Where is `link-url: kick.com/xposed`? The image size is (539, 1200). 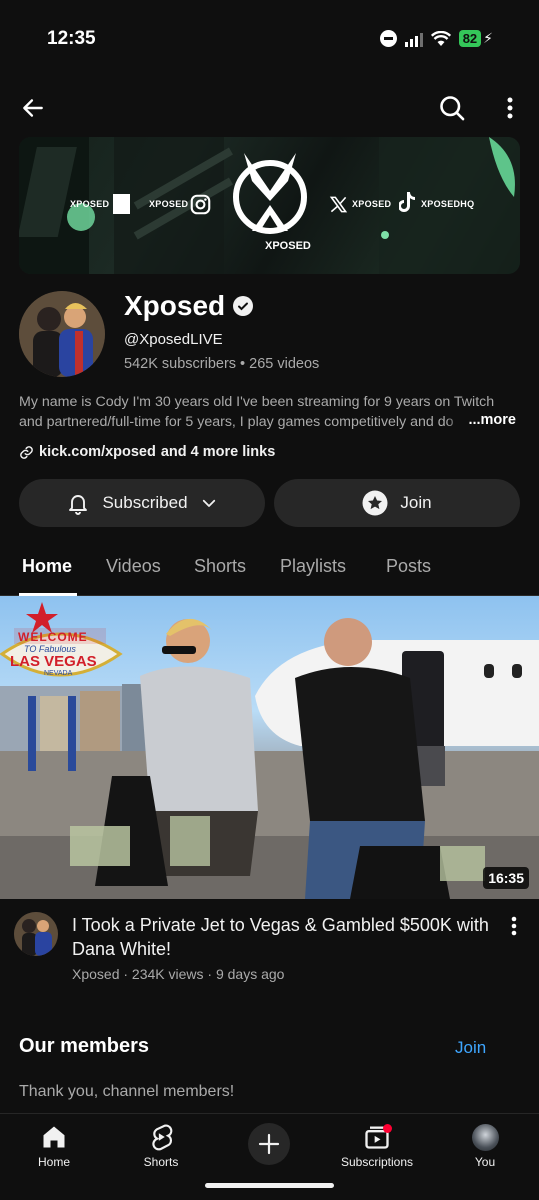
link-url: kick.com/xposed is located at coordinates (97, 452).